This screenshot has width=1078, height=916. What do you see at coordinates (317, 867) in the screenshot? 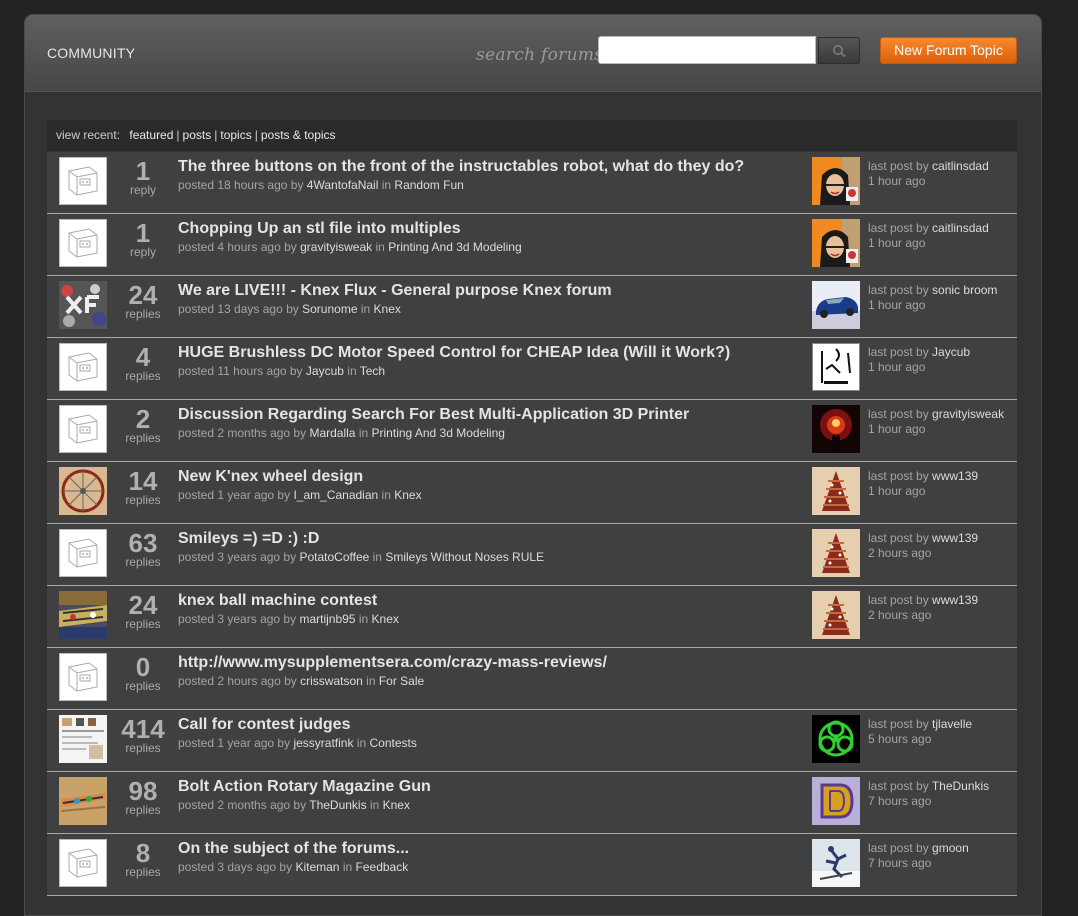
I see `author-link: Kiteman` at bounding box center [317, 867].